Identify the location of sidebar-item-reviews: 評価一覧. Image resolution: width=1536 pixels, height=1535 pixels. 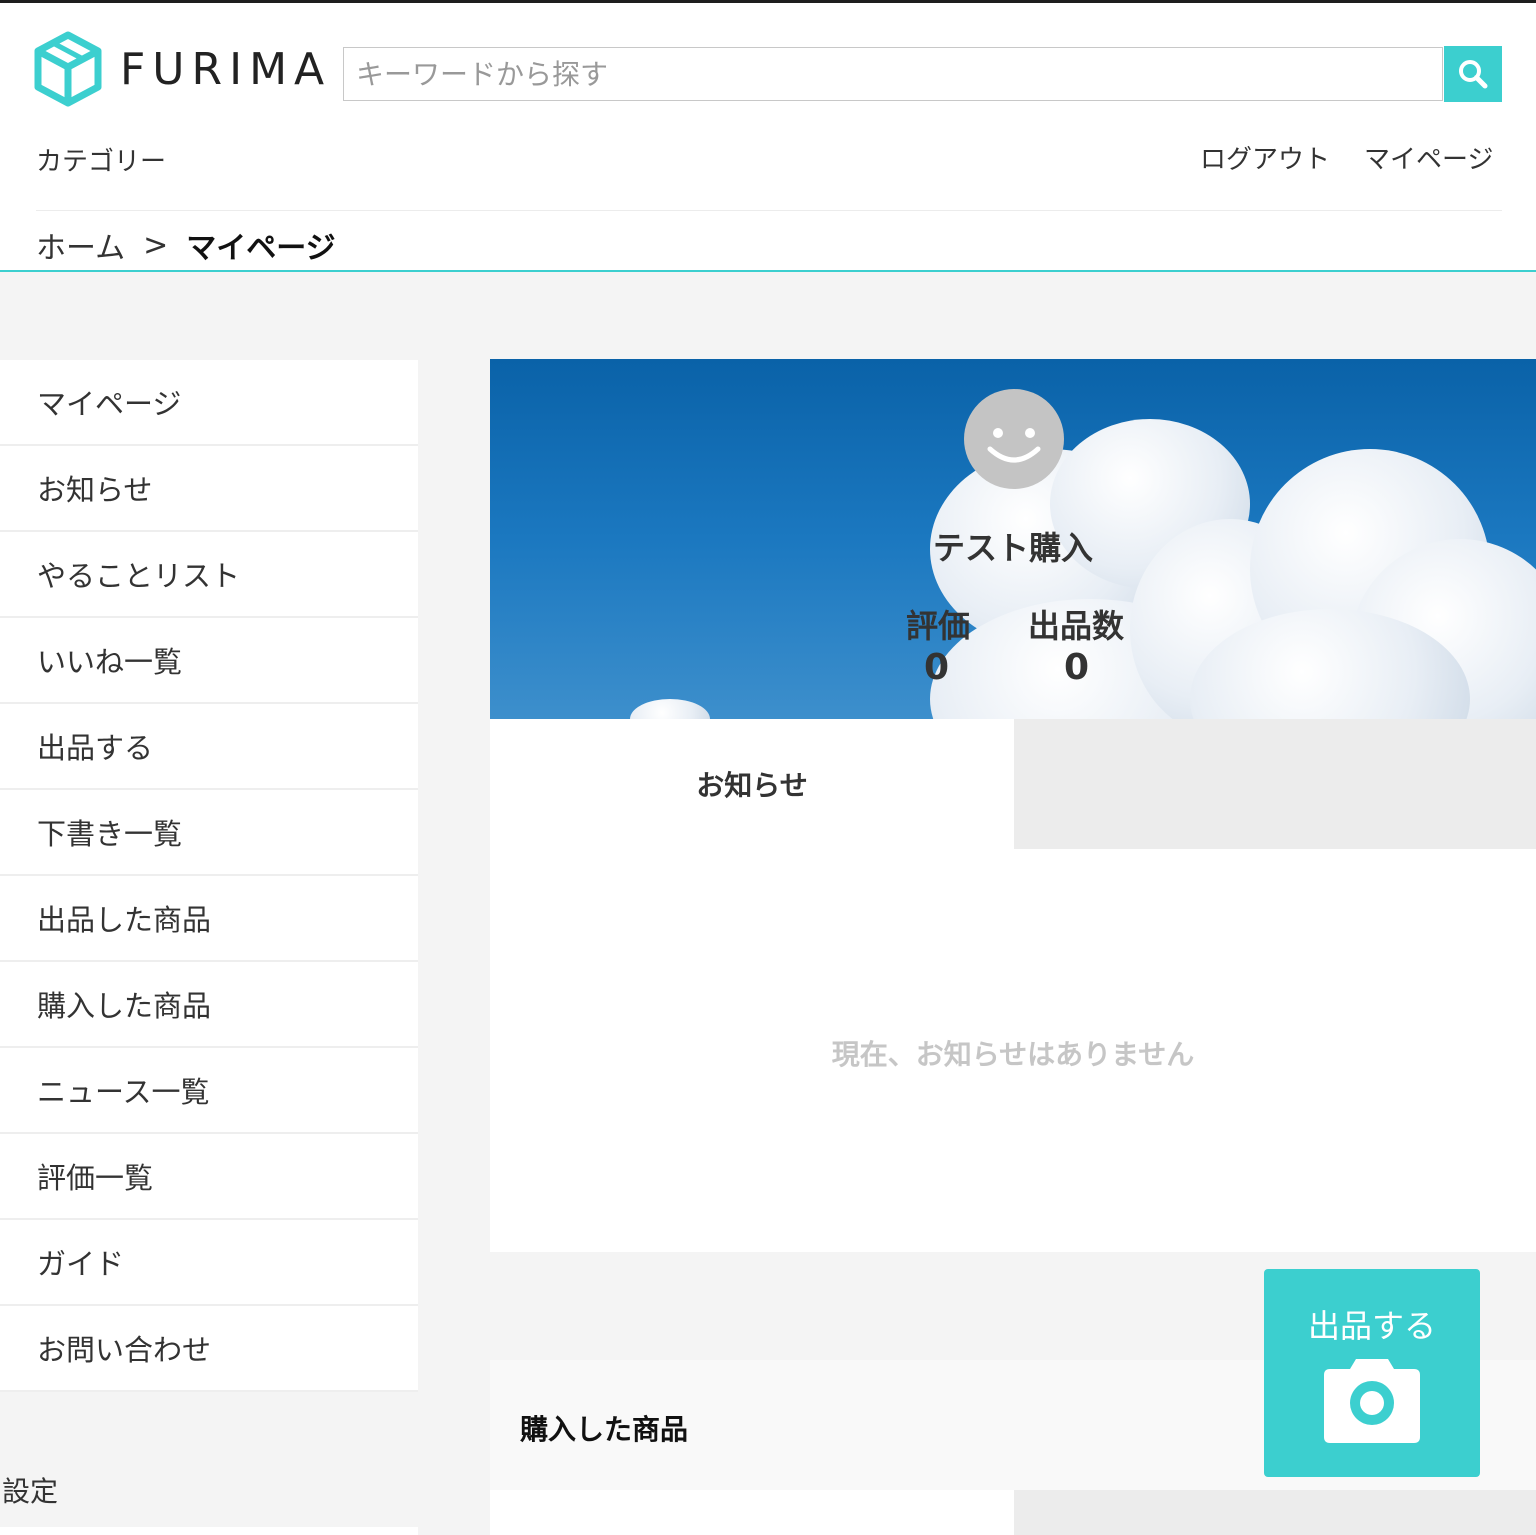
(209, 1177).